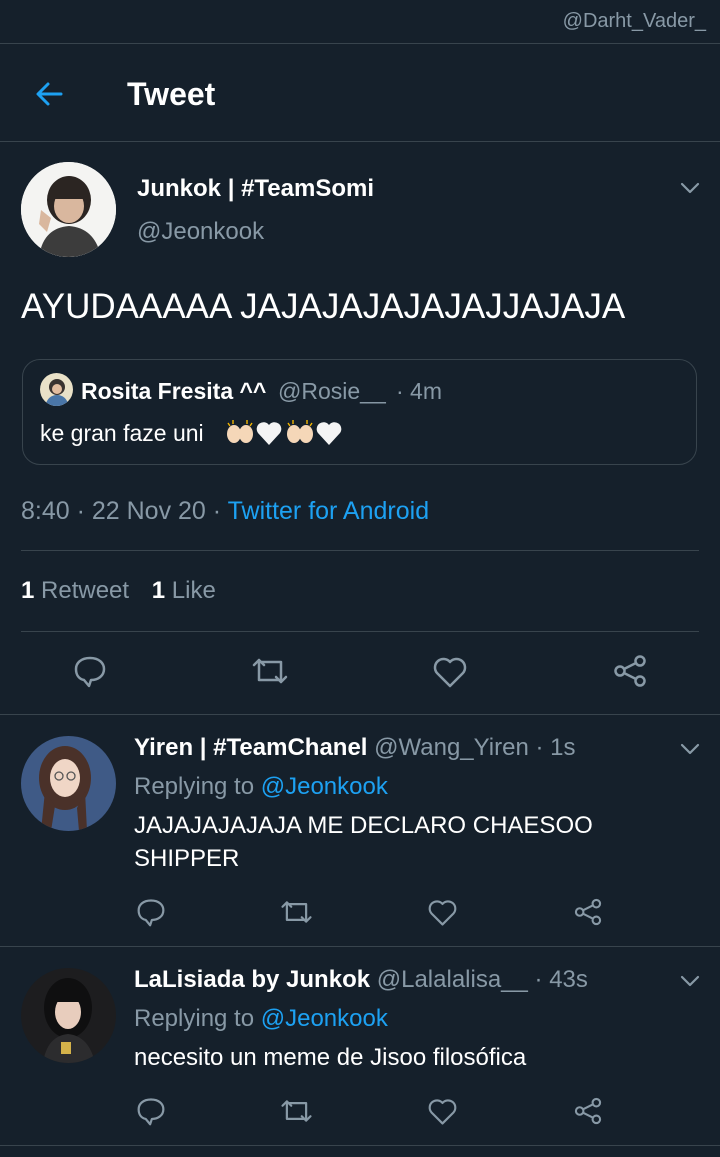 The width and height of the screenshot is (720, 1157). Describe the element at coordinates (323, 306) in the screenshot. I see `tweet-text: AYUDAAAAA JAJAJAJAJAJAJJAJAJA` at that location.